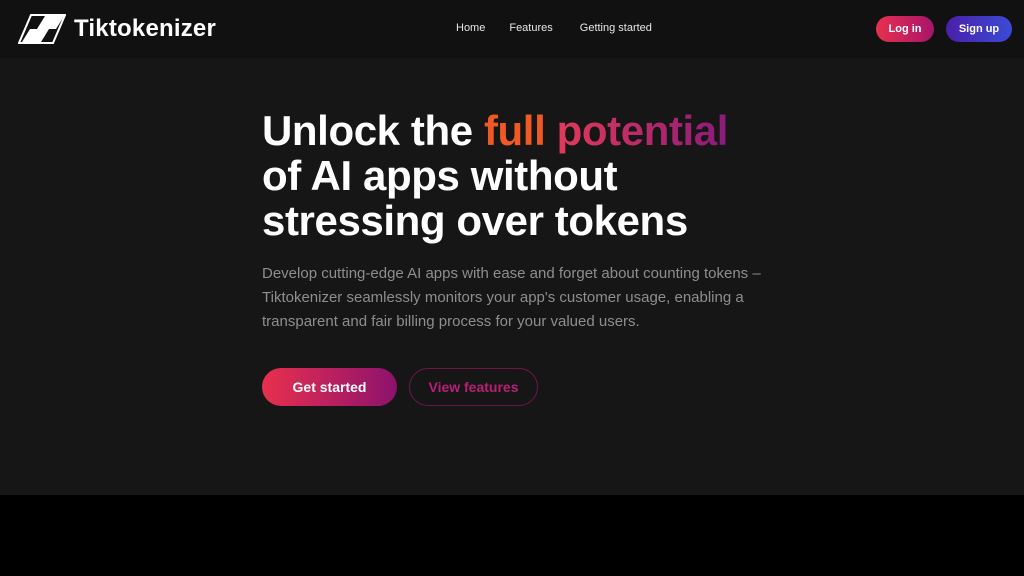 This screenshot has width=1024, height=576. I want to click on main-nav: Home Features Getting started, so click(554, 28).